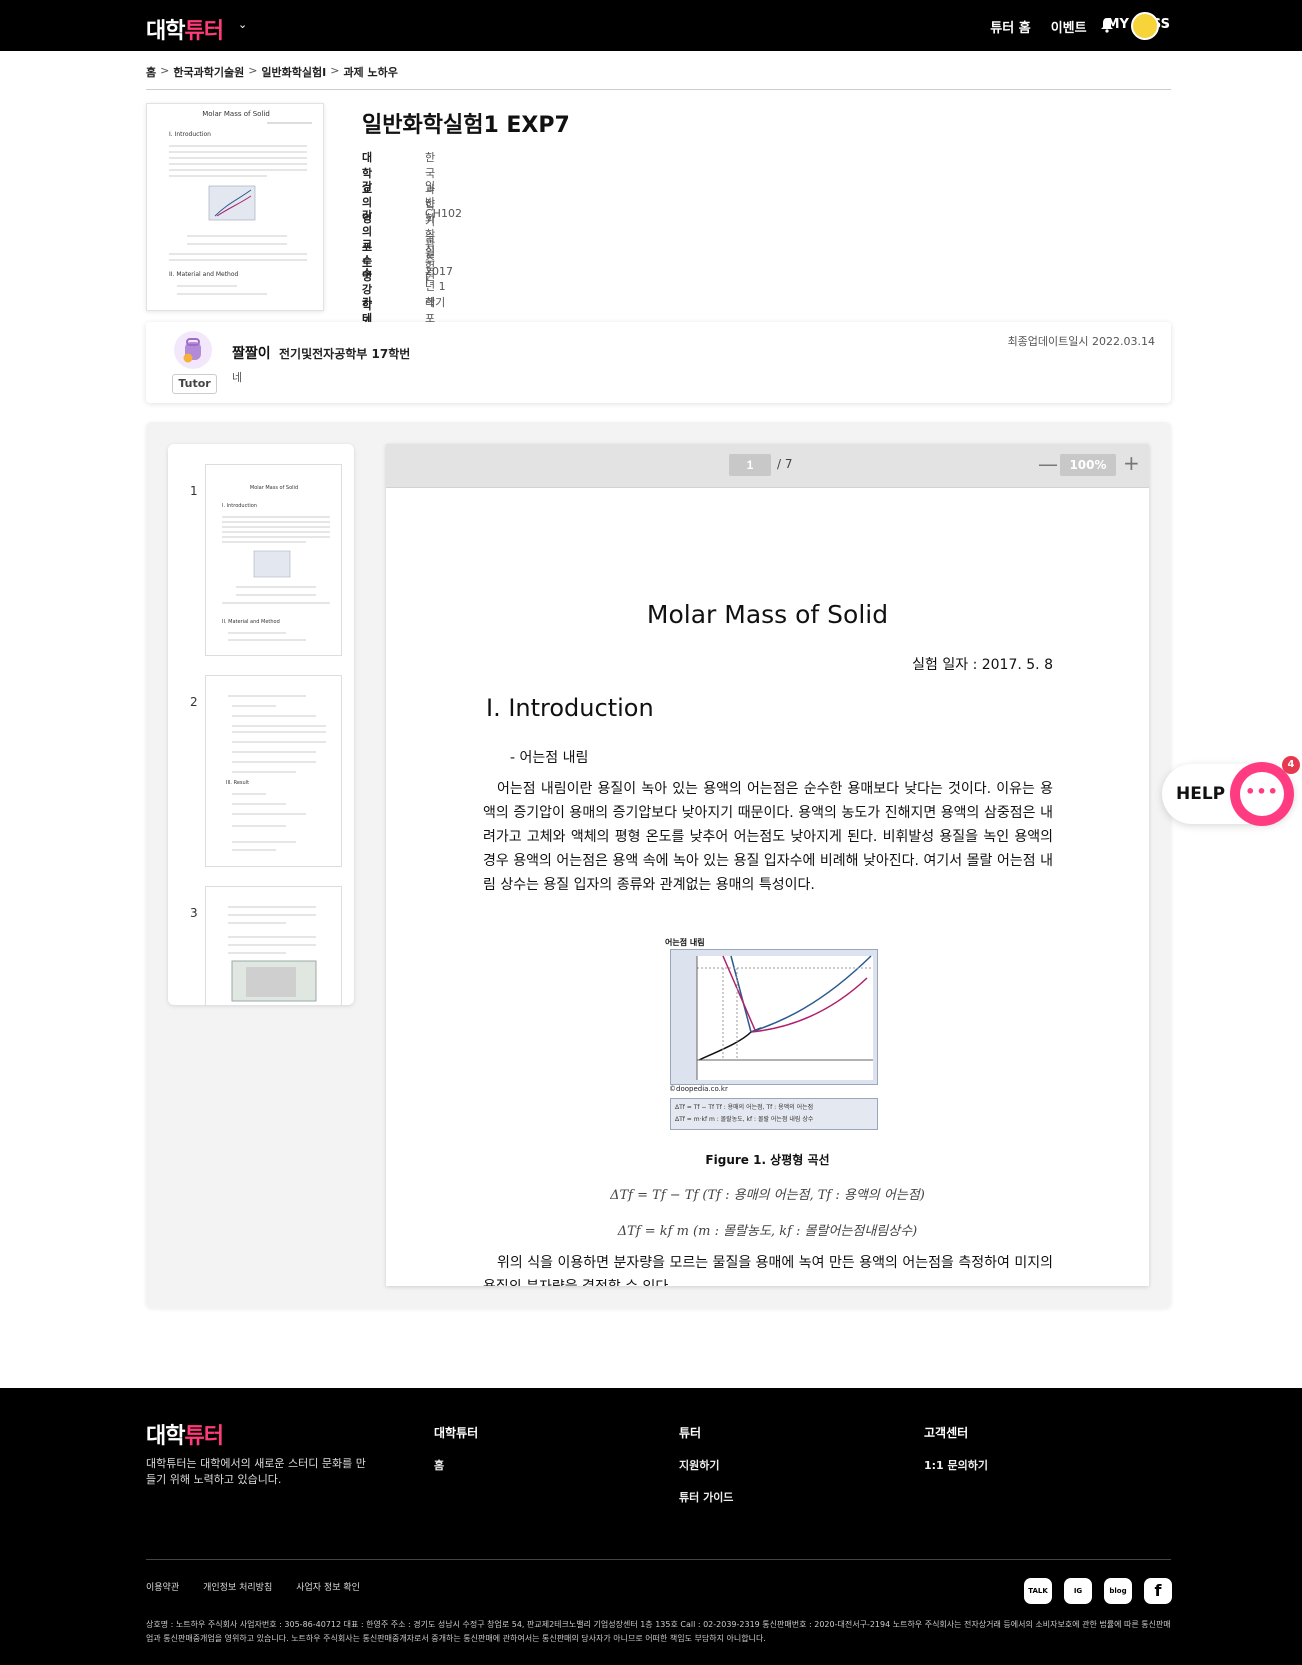 The image size is (1302, 1665). I want to click on tutor-avatar, so click(193, 350).